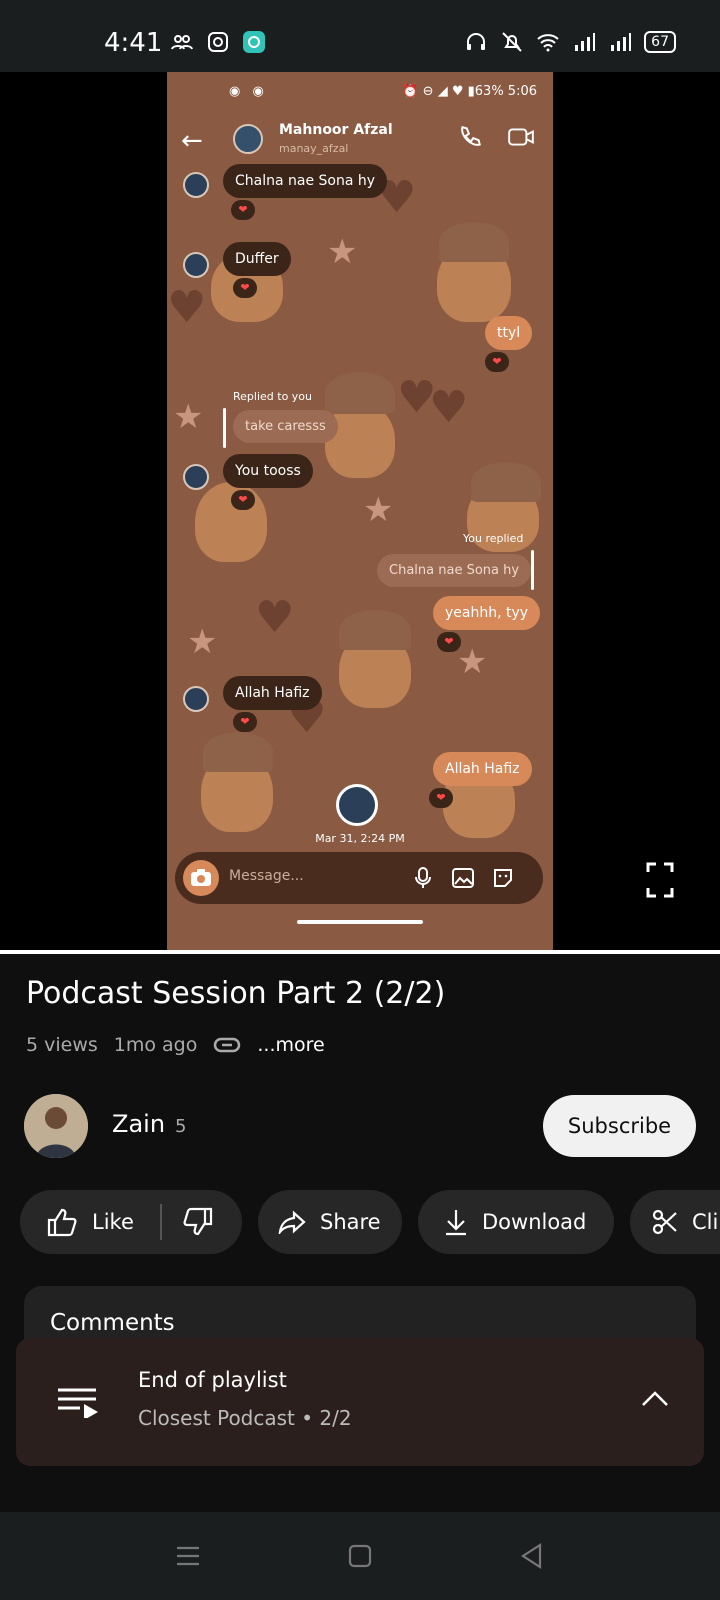 This screenshot has height=1600, width=720. What do you see at coordinates (56, 1126) in the screenshot?
I see `channel-avatar` at bounding box center [56, 1126].